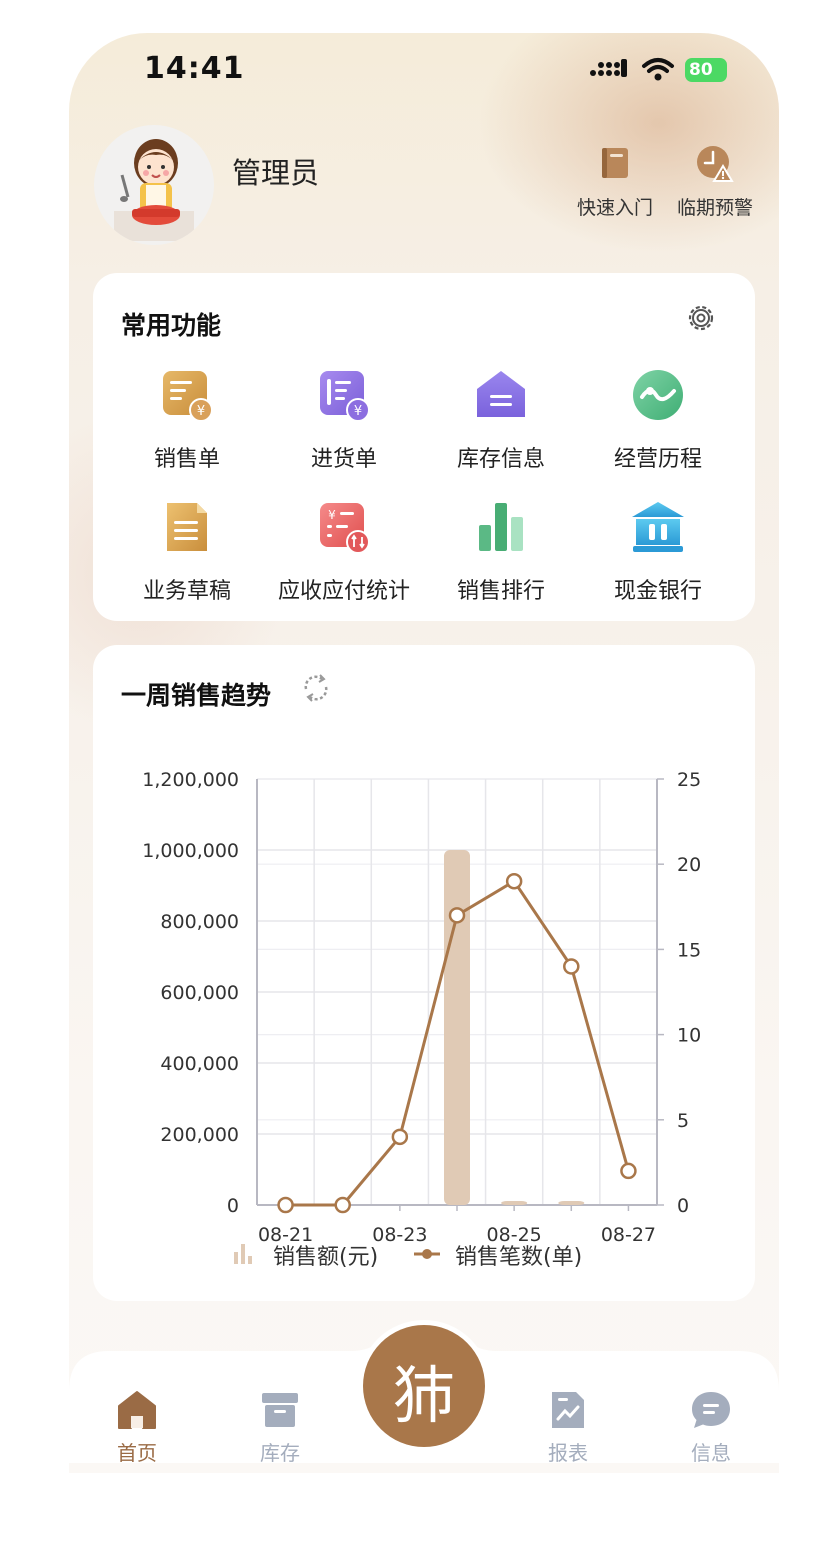 The image size is (832, 1568). I want to click on y-left-tick-label: 400,000, so click(199, 1064).